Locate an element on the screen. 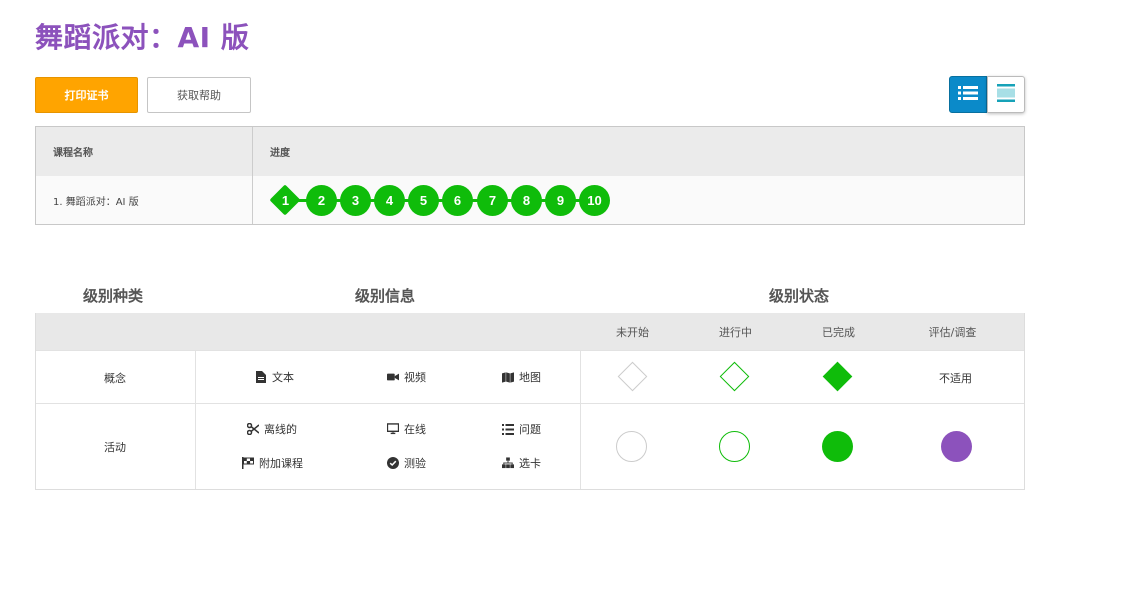 Image resolution: width=1139 pixels, height=593 pixels. check-circle-icon is located at coordinates (393, 463).